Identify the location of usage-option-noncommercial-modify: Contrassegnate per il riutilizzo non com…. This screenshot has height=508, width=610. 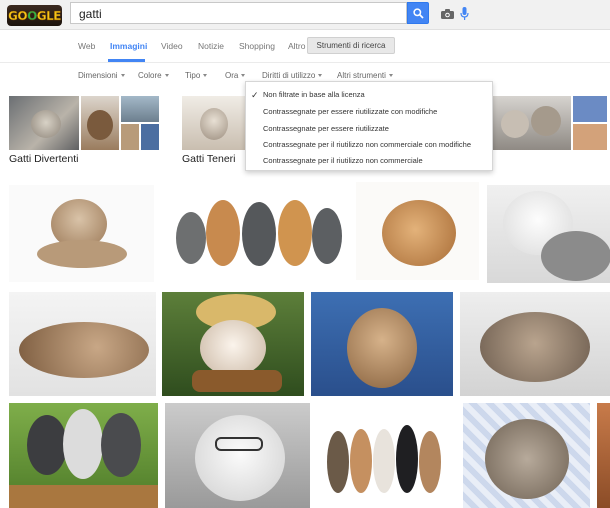
(367, 144).